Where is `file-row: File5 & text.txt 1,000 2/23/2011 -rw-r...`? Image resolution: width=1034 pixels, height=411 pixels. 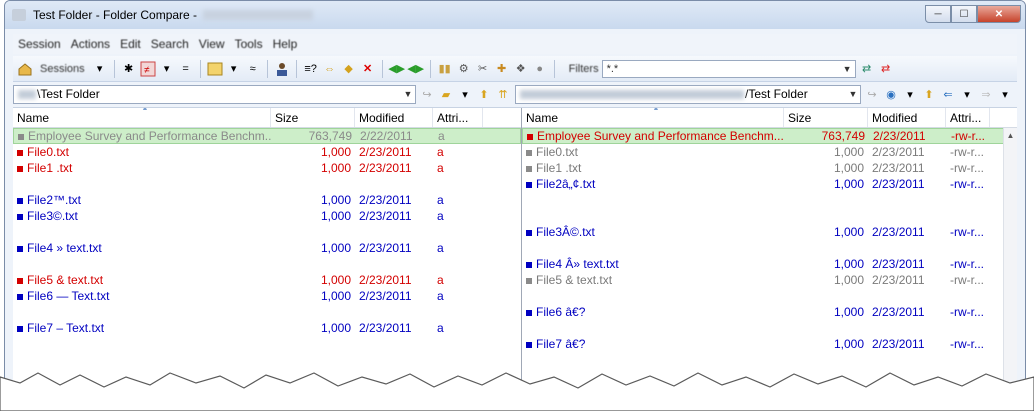 file-row: File5 & text.txt 1,000 2/23/2011 -rw-r... is located at coordinates (769, 280).